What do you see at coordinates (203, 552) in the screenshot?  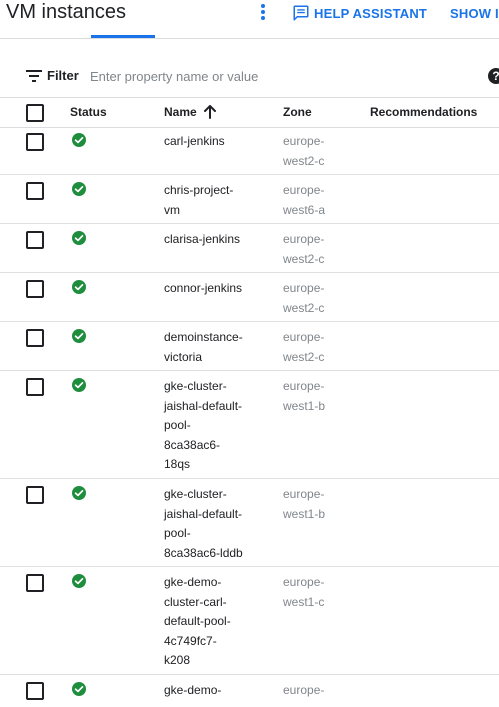 I see `instance-name-line: 8ca38ac6-lddb` at bounding box center [203, 552].